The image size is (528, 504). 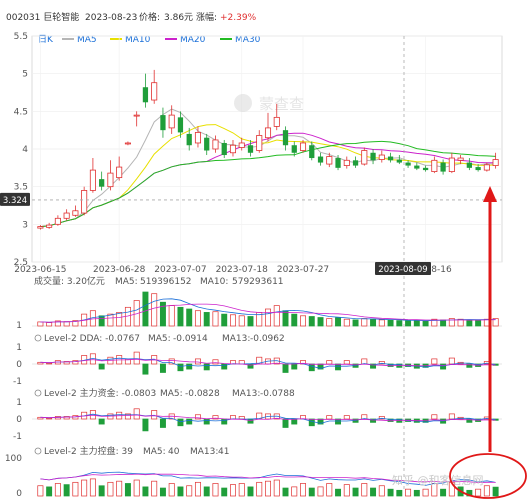 I want to click on ma-legend: MA5 MA10 MA20 MA30, so click(x=161, y=40).